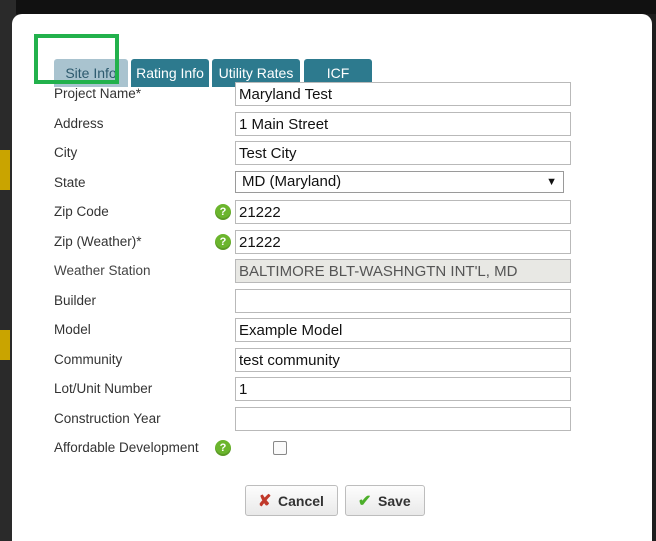 This screenshot has width=656, height=541. Describe the element at coordinates (399, 182) in the screenshot. I see `state-select: MD (Maryland) ▼` at that location.